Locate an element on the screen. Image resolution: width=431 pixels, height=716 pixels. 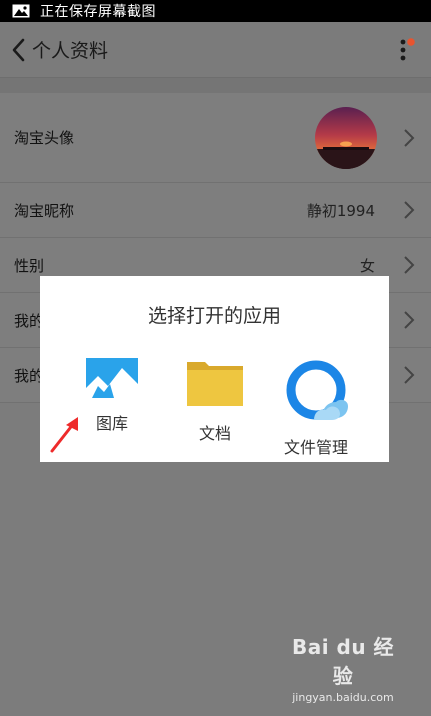
notification-badge is located at coordinates (411, 42).